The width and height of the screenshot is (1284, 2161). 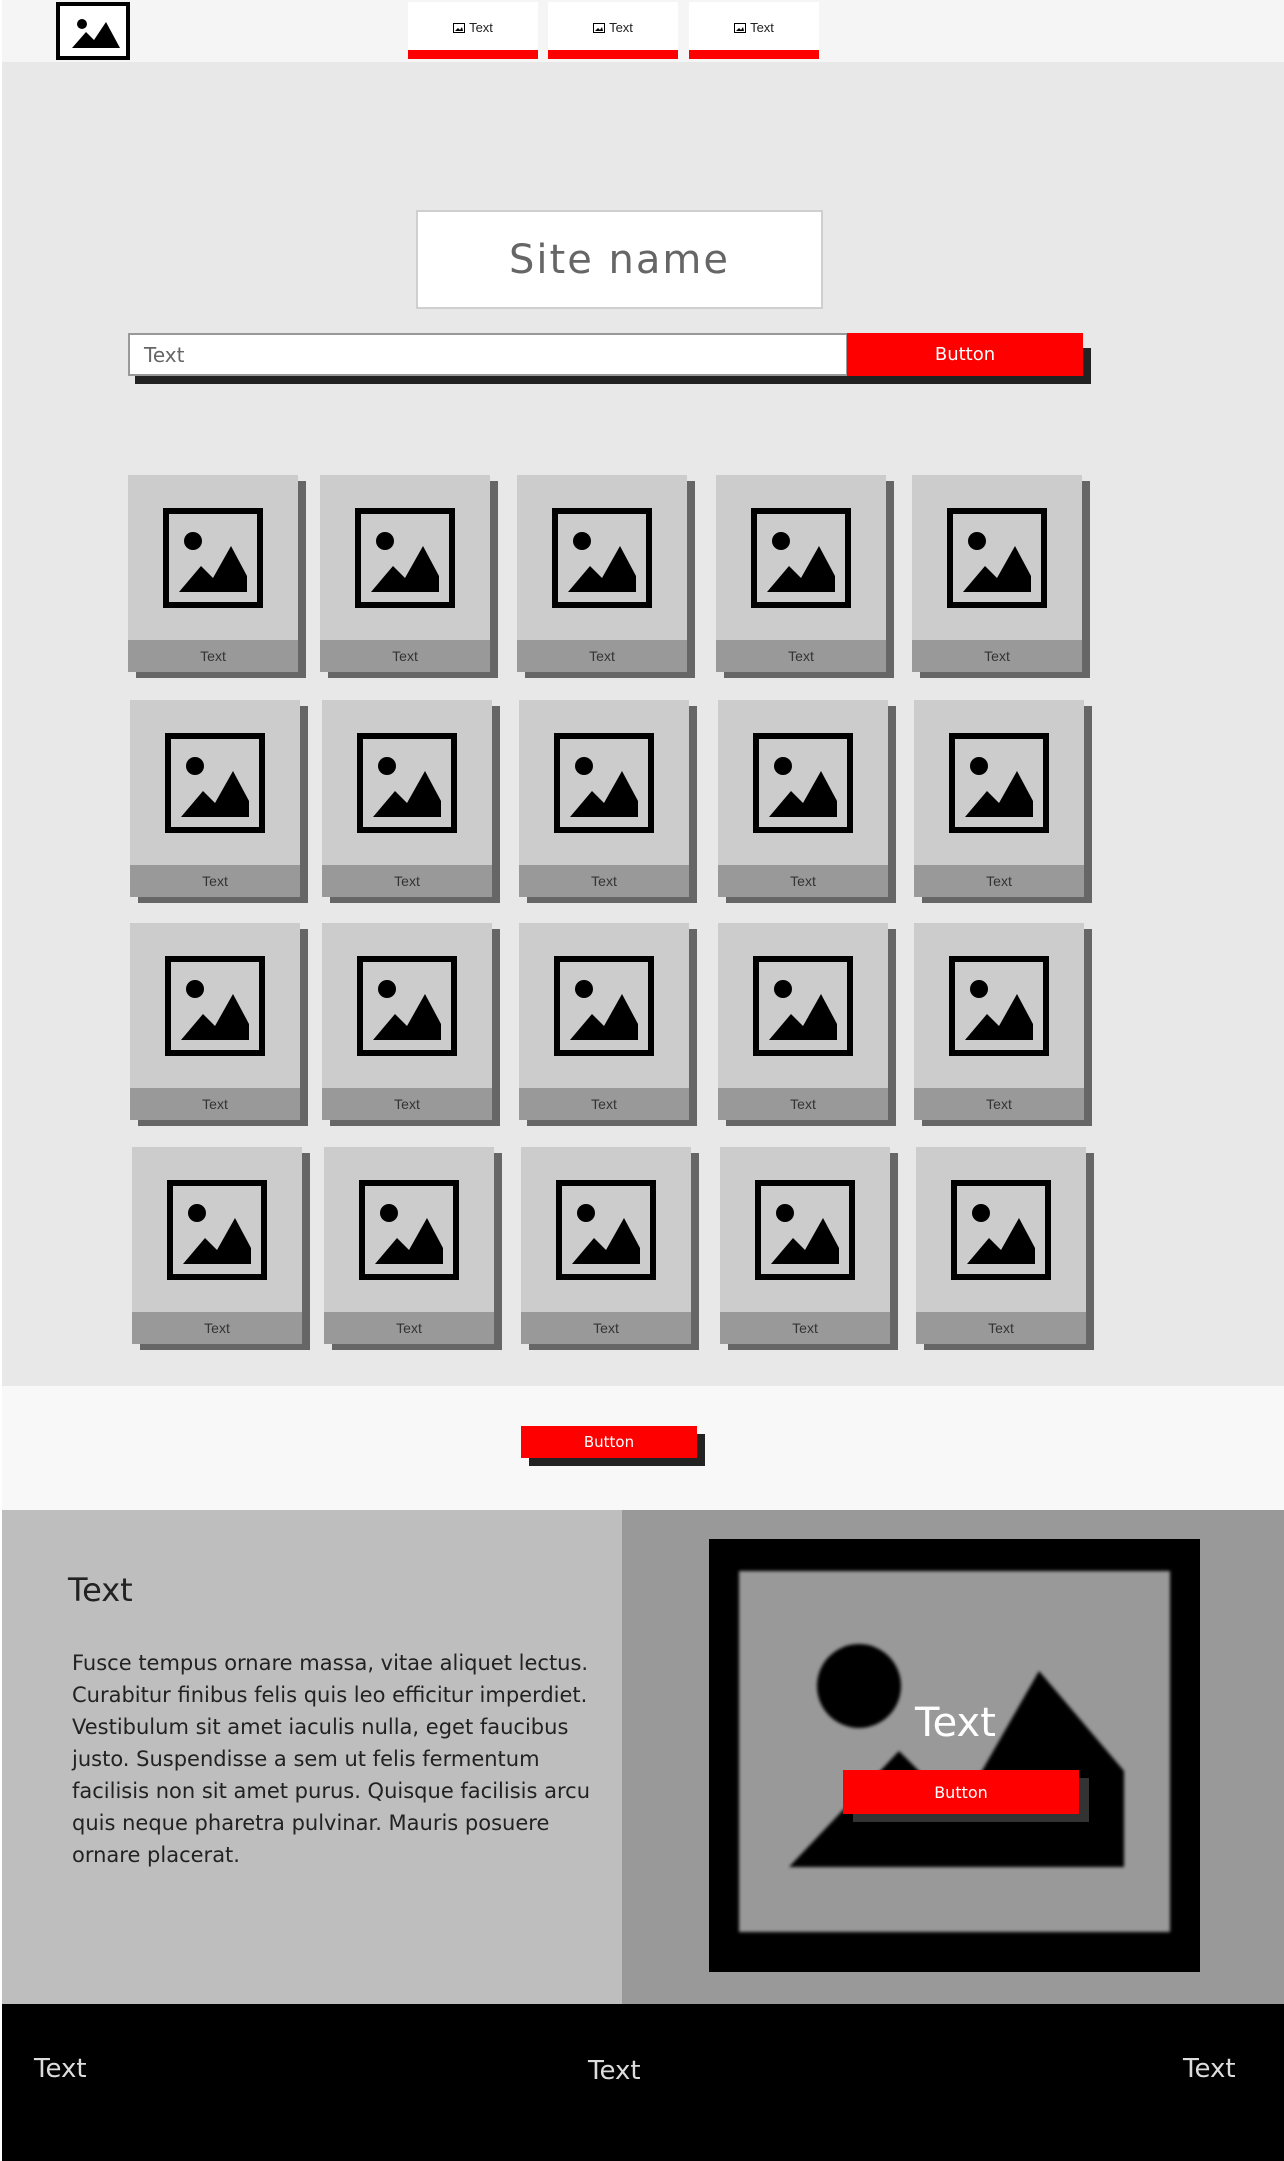 I want to click on search-button: Button, so click(x=965, y=354).